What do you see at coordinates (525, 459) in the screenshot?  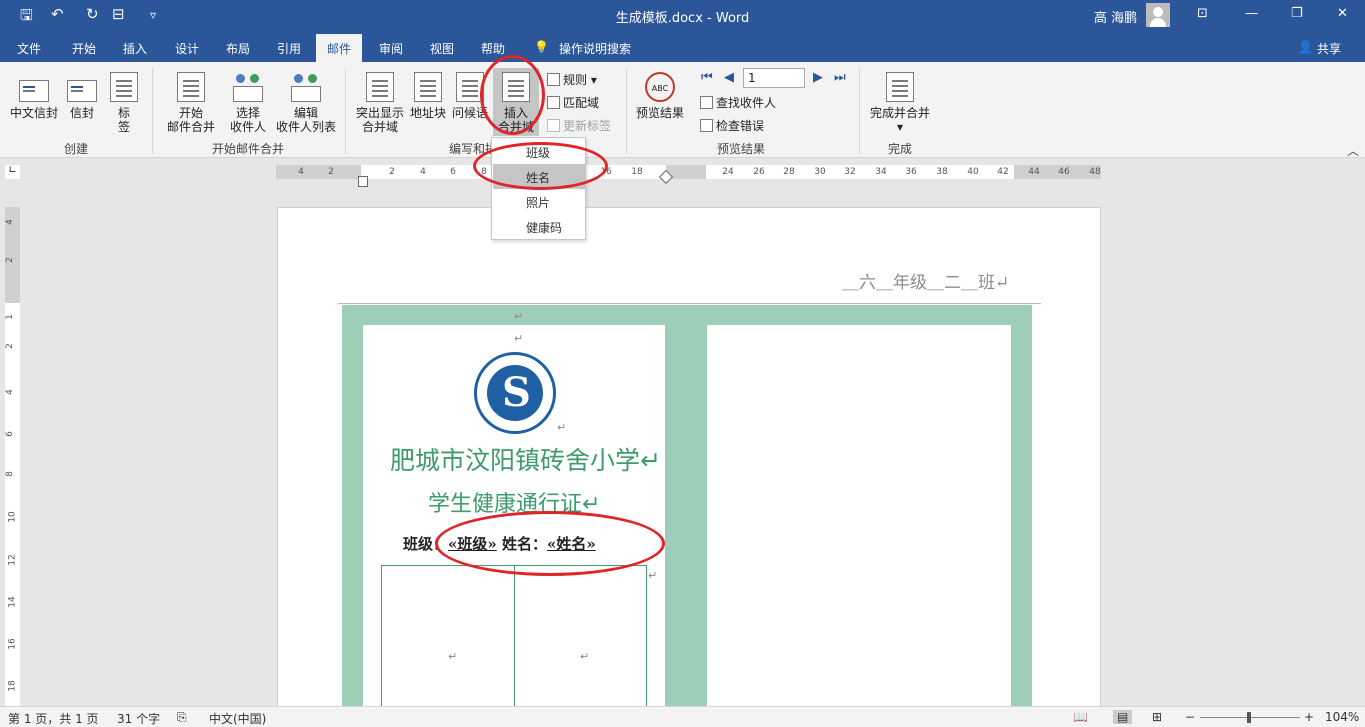 I see `school-name: 肥城市汶阳镇砖舍小学↵` at bounding box center [525, 459].